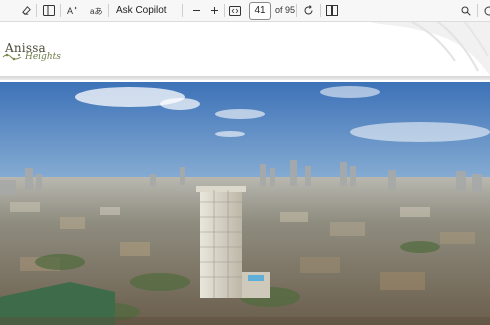  I want to click on leaf-watermark, so click(430, 49).